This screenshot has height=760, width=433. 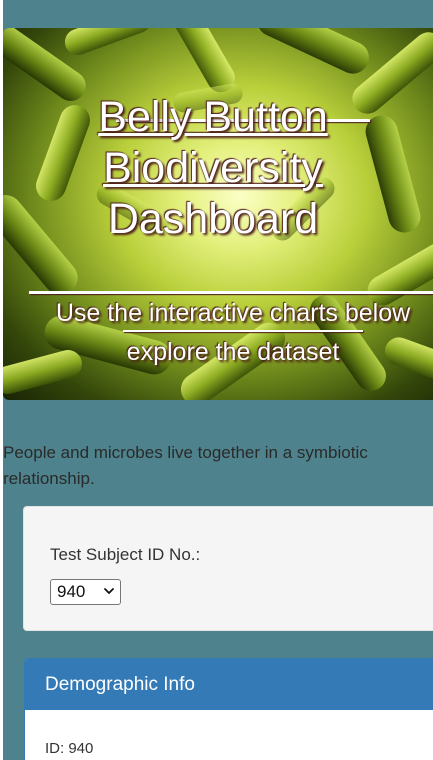 I want to click on subject-id-select: 940, so click(x=85, y=592).